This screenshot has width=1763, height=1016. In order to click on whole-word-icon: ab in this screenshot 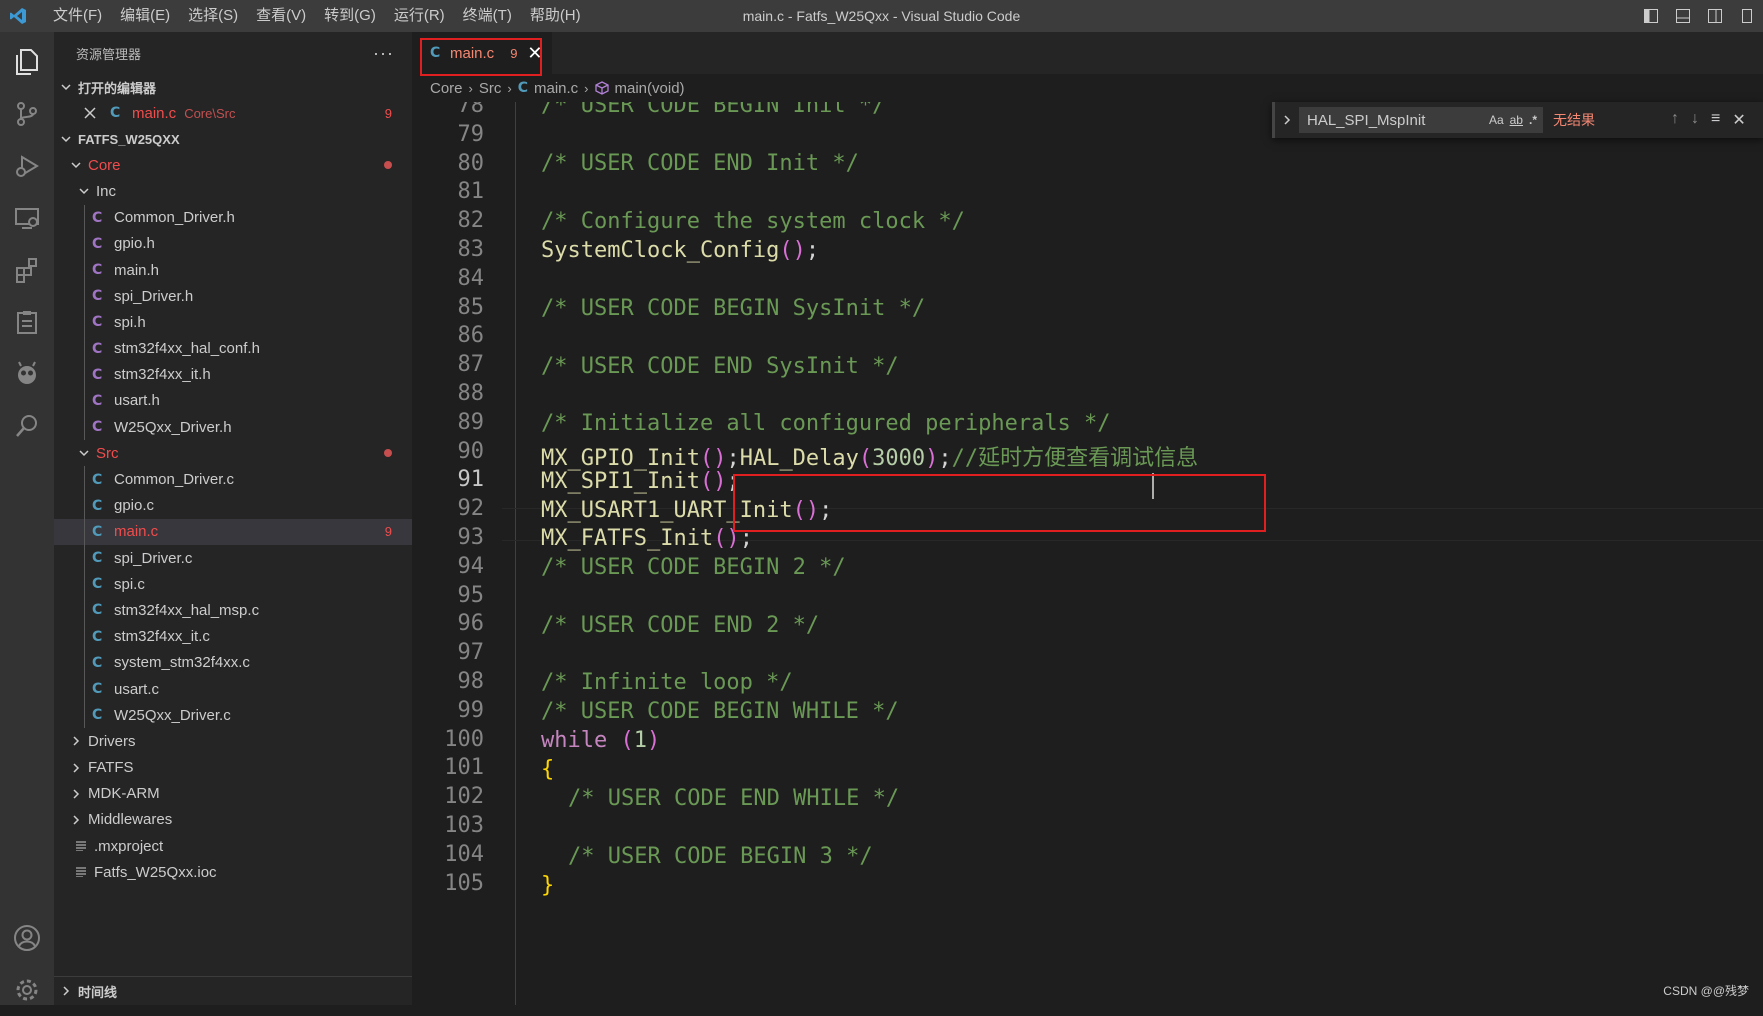, I will do `click(1516, 120)`.